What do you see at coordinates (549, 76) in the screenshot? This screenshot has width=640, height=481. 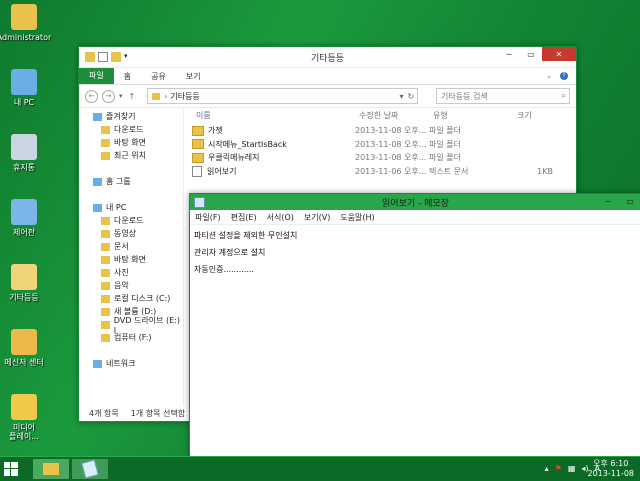 I see `ribbon-expand-icon: ⌄` at bounding box center [549, 76].